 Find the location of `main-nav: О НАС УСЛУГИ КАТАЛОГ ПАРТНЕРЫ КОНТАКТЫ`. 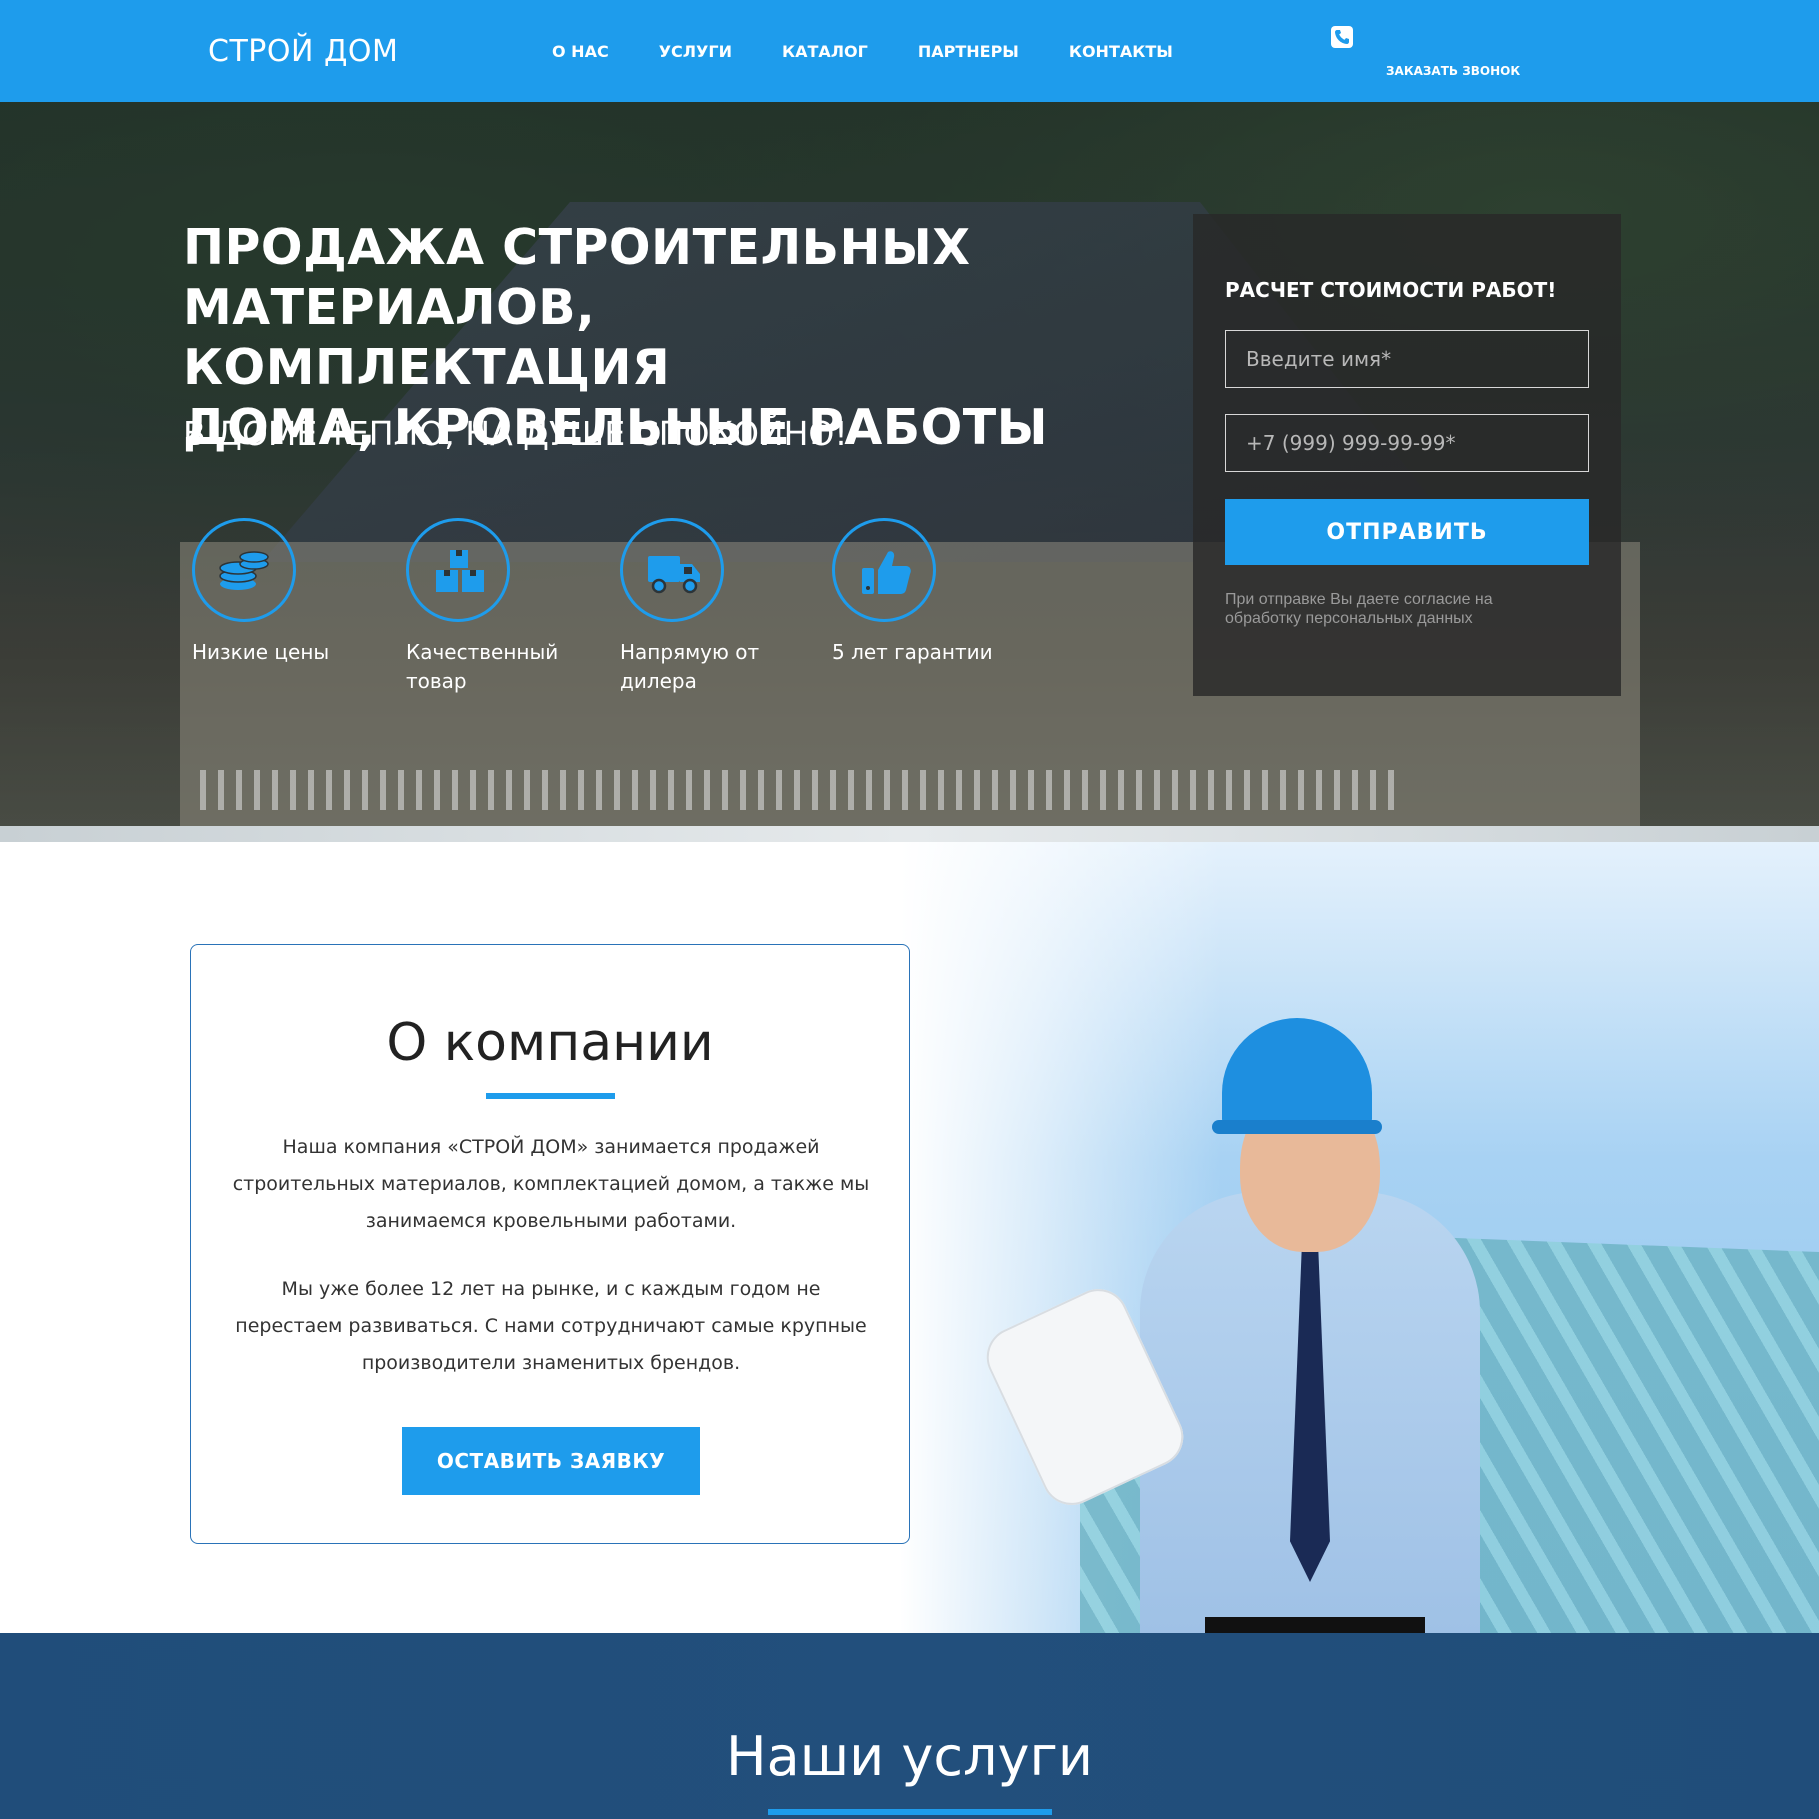

main-nav: О НАС УСЛУГИ КАТАЛОГ ПАРТНЕРЫ КОНТАКТЫ is located at coordinates (887, 51).